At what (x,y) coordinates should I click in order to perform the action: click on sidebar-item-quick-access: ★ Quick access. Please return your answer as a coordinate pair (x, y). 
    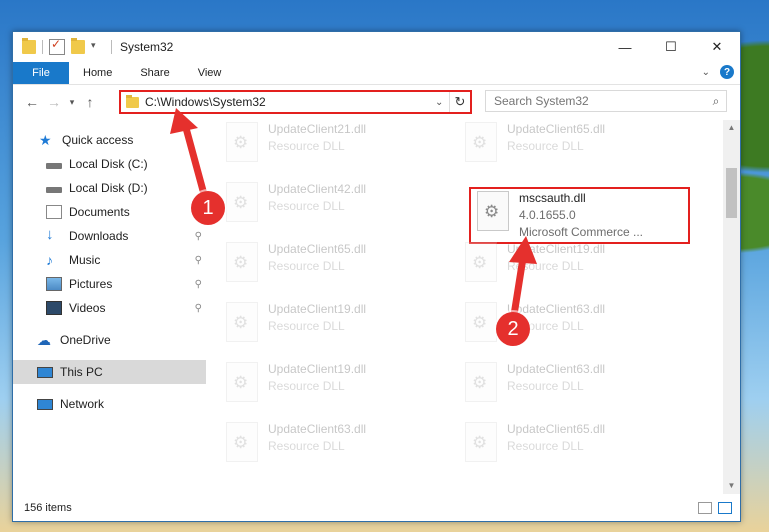
    Looking at the image, I should click on (109, 140).